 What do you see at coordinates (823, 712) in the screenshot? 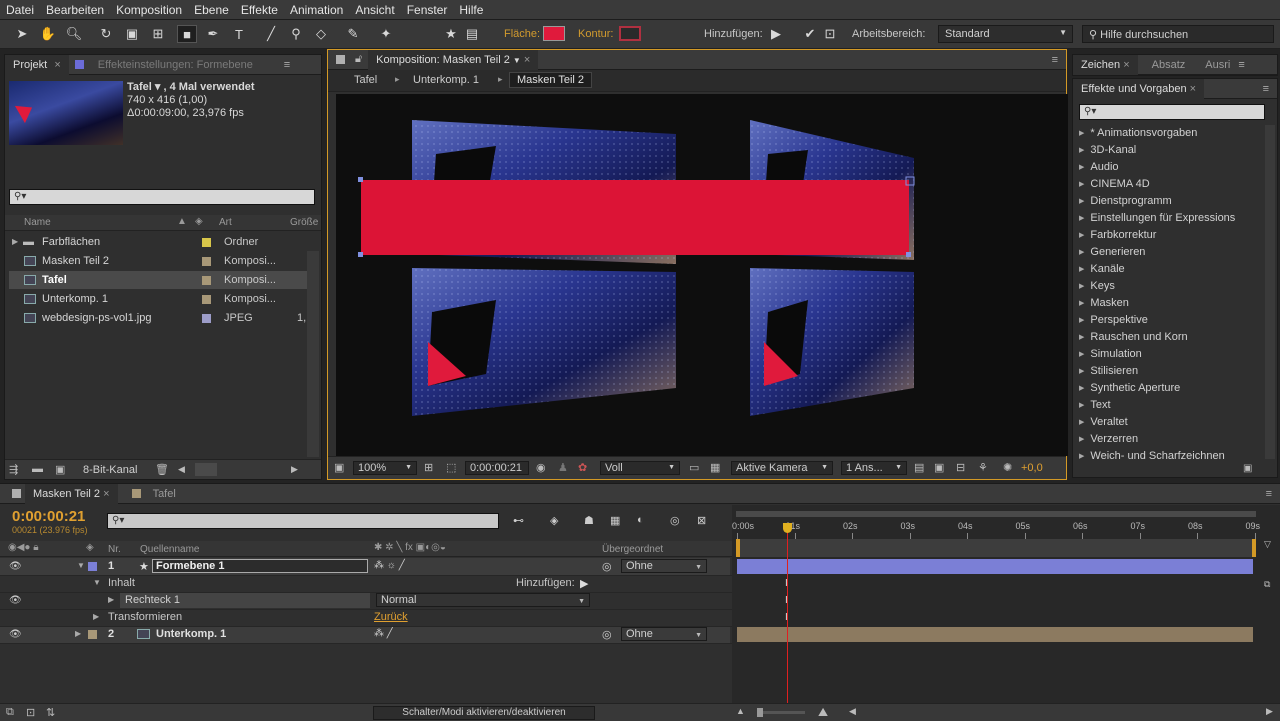
I see `zoom-in-icon: ⛰︎` at bounding box center [823, 712].